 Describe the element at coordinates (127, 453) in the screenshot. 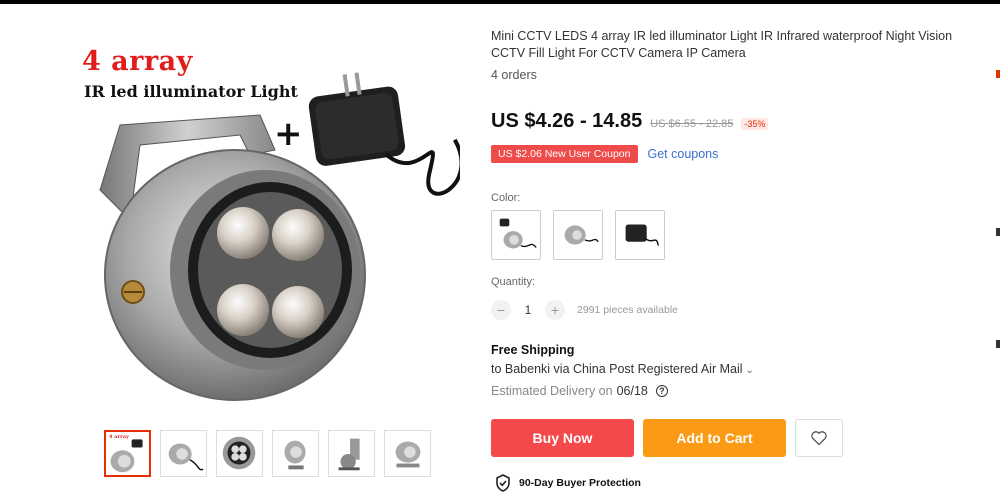

I see `thumbnail-1: 4 array` at that location.